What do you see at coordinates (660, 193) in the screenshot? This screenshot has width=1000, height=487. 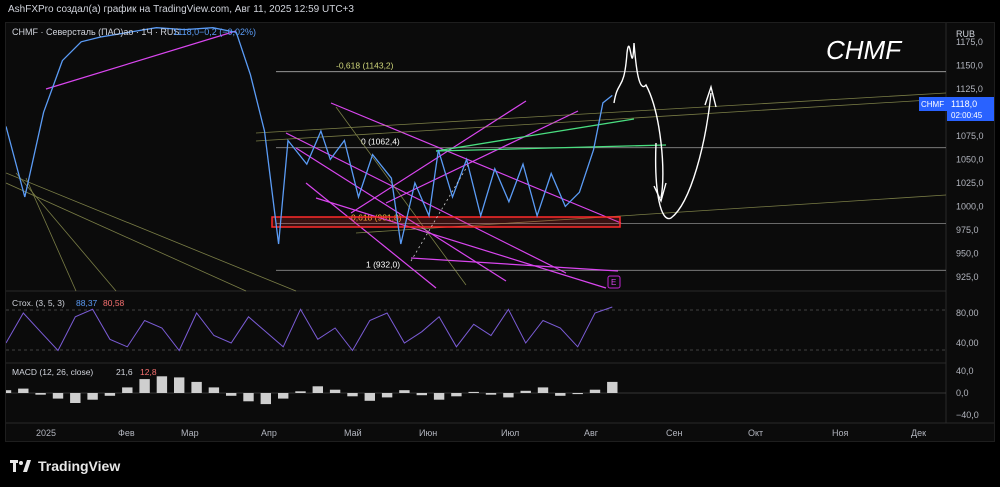 I see `forecast-arrowhead` at bounding box center [660, 193].